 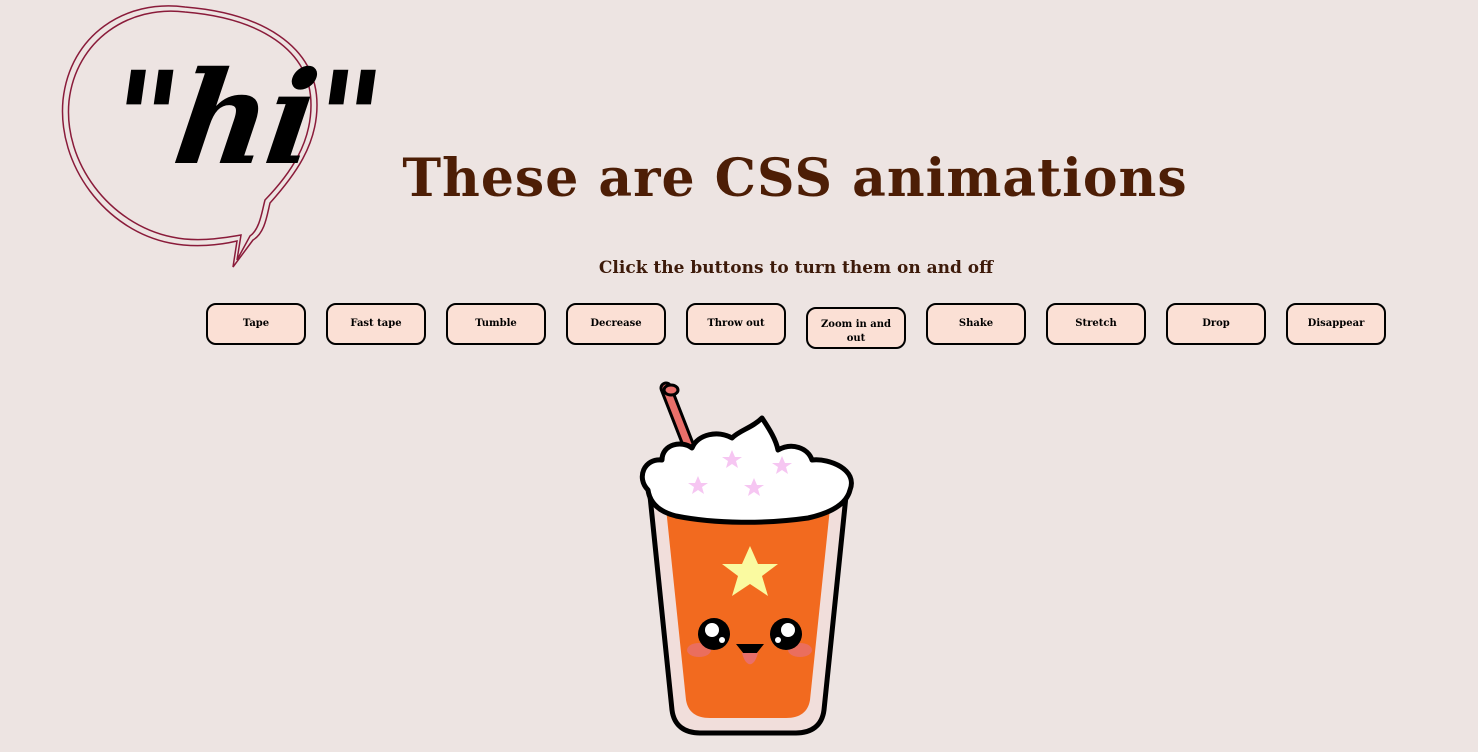 What do you see at coordinates (736, 324) in the screenshot?
I see `throw-out-button: Throw out` at bounding box center [736, 324].